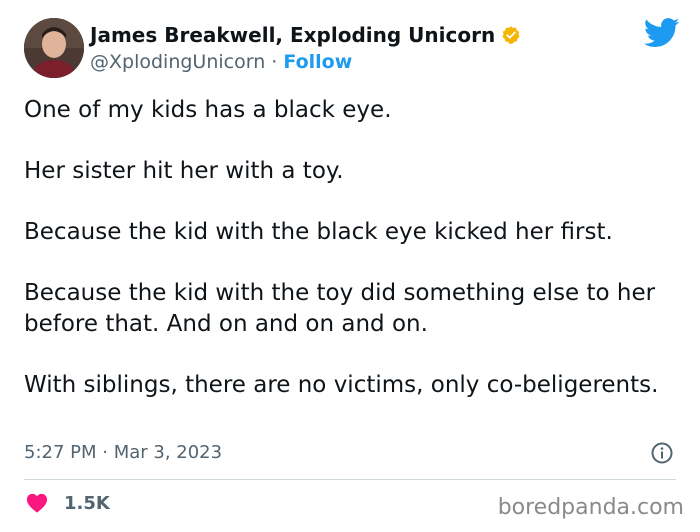 The height and width of the screenshot is (532, 700). I want to click on like-button: 1.5K, so click(68, 503).